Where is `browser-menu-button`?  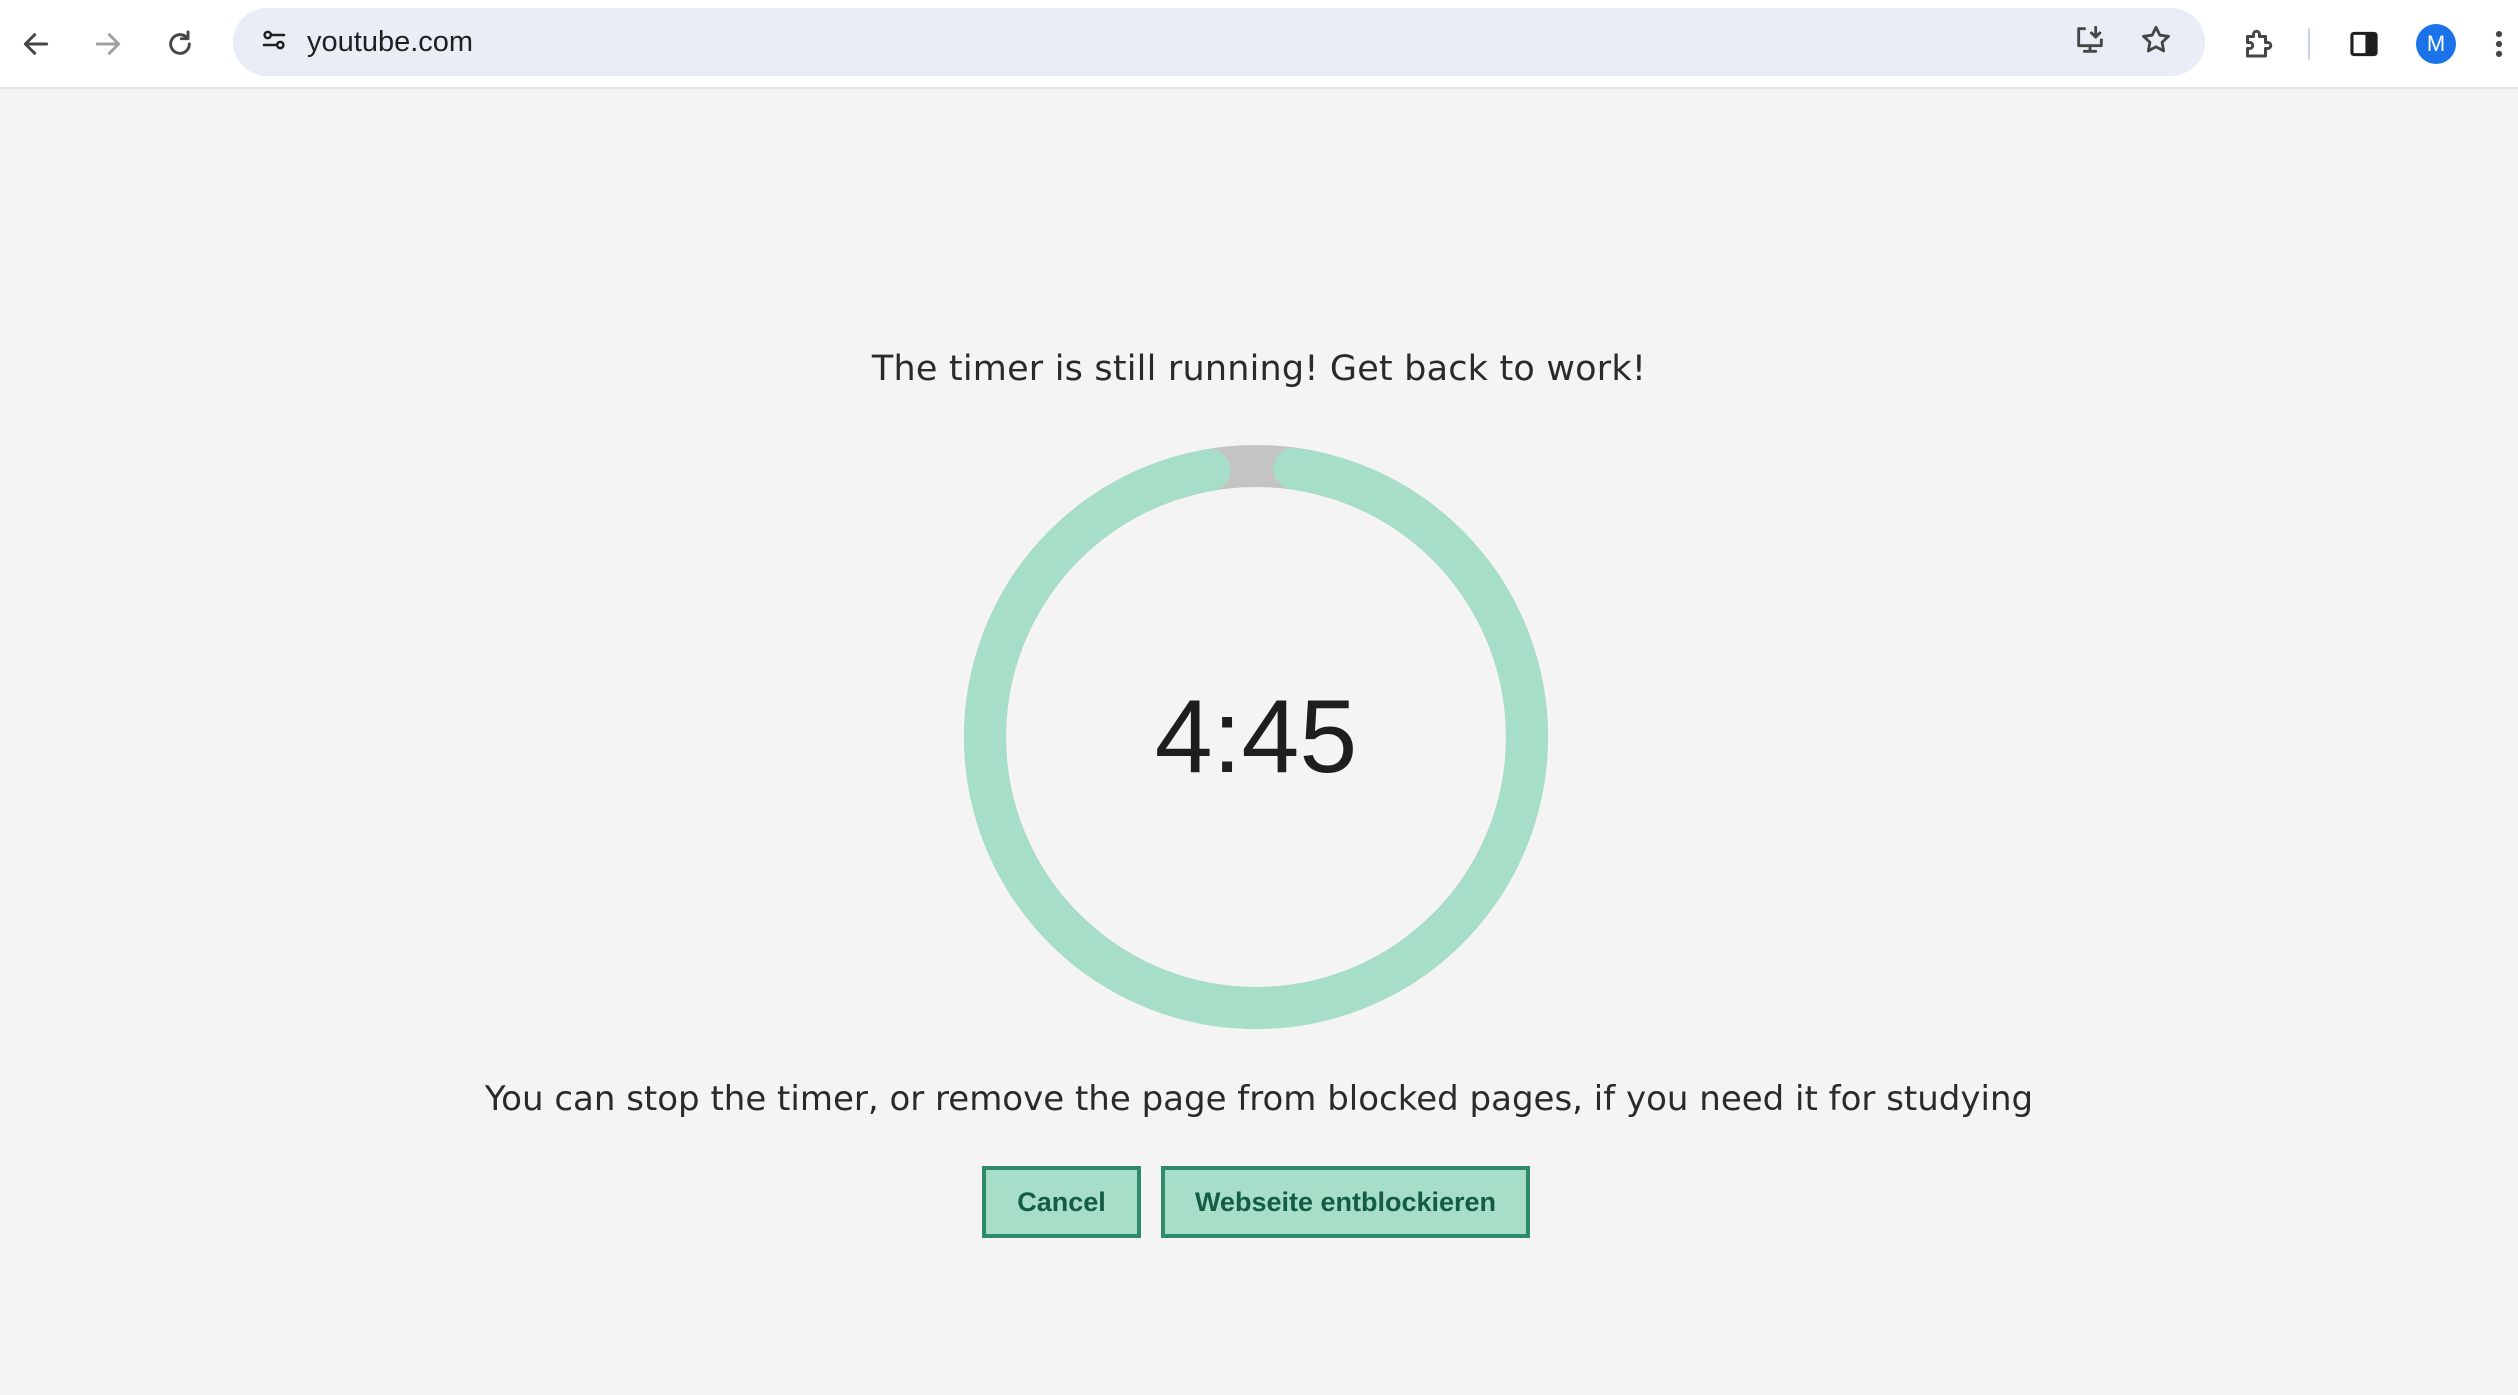 browser-menu-button is located at coordinates (2499, 44).